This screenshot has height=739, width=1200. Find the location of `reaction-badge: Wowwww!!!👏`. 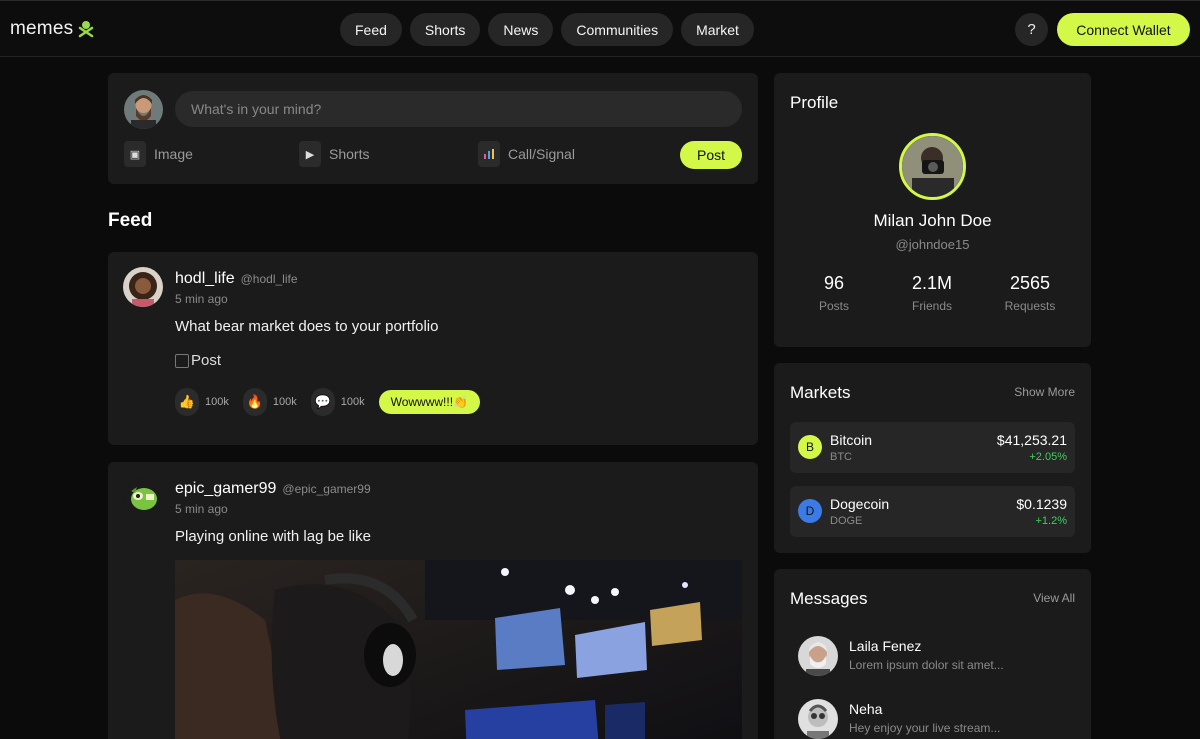

reaction-badge: Wowwww!!!👏 is located at coordinates (429, 402).